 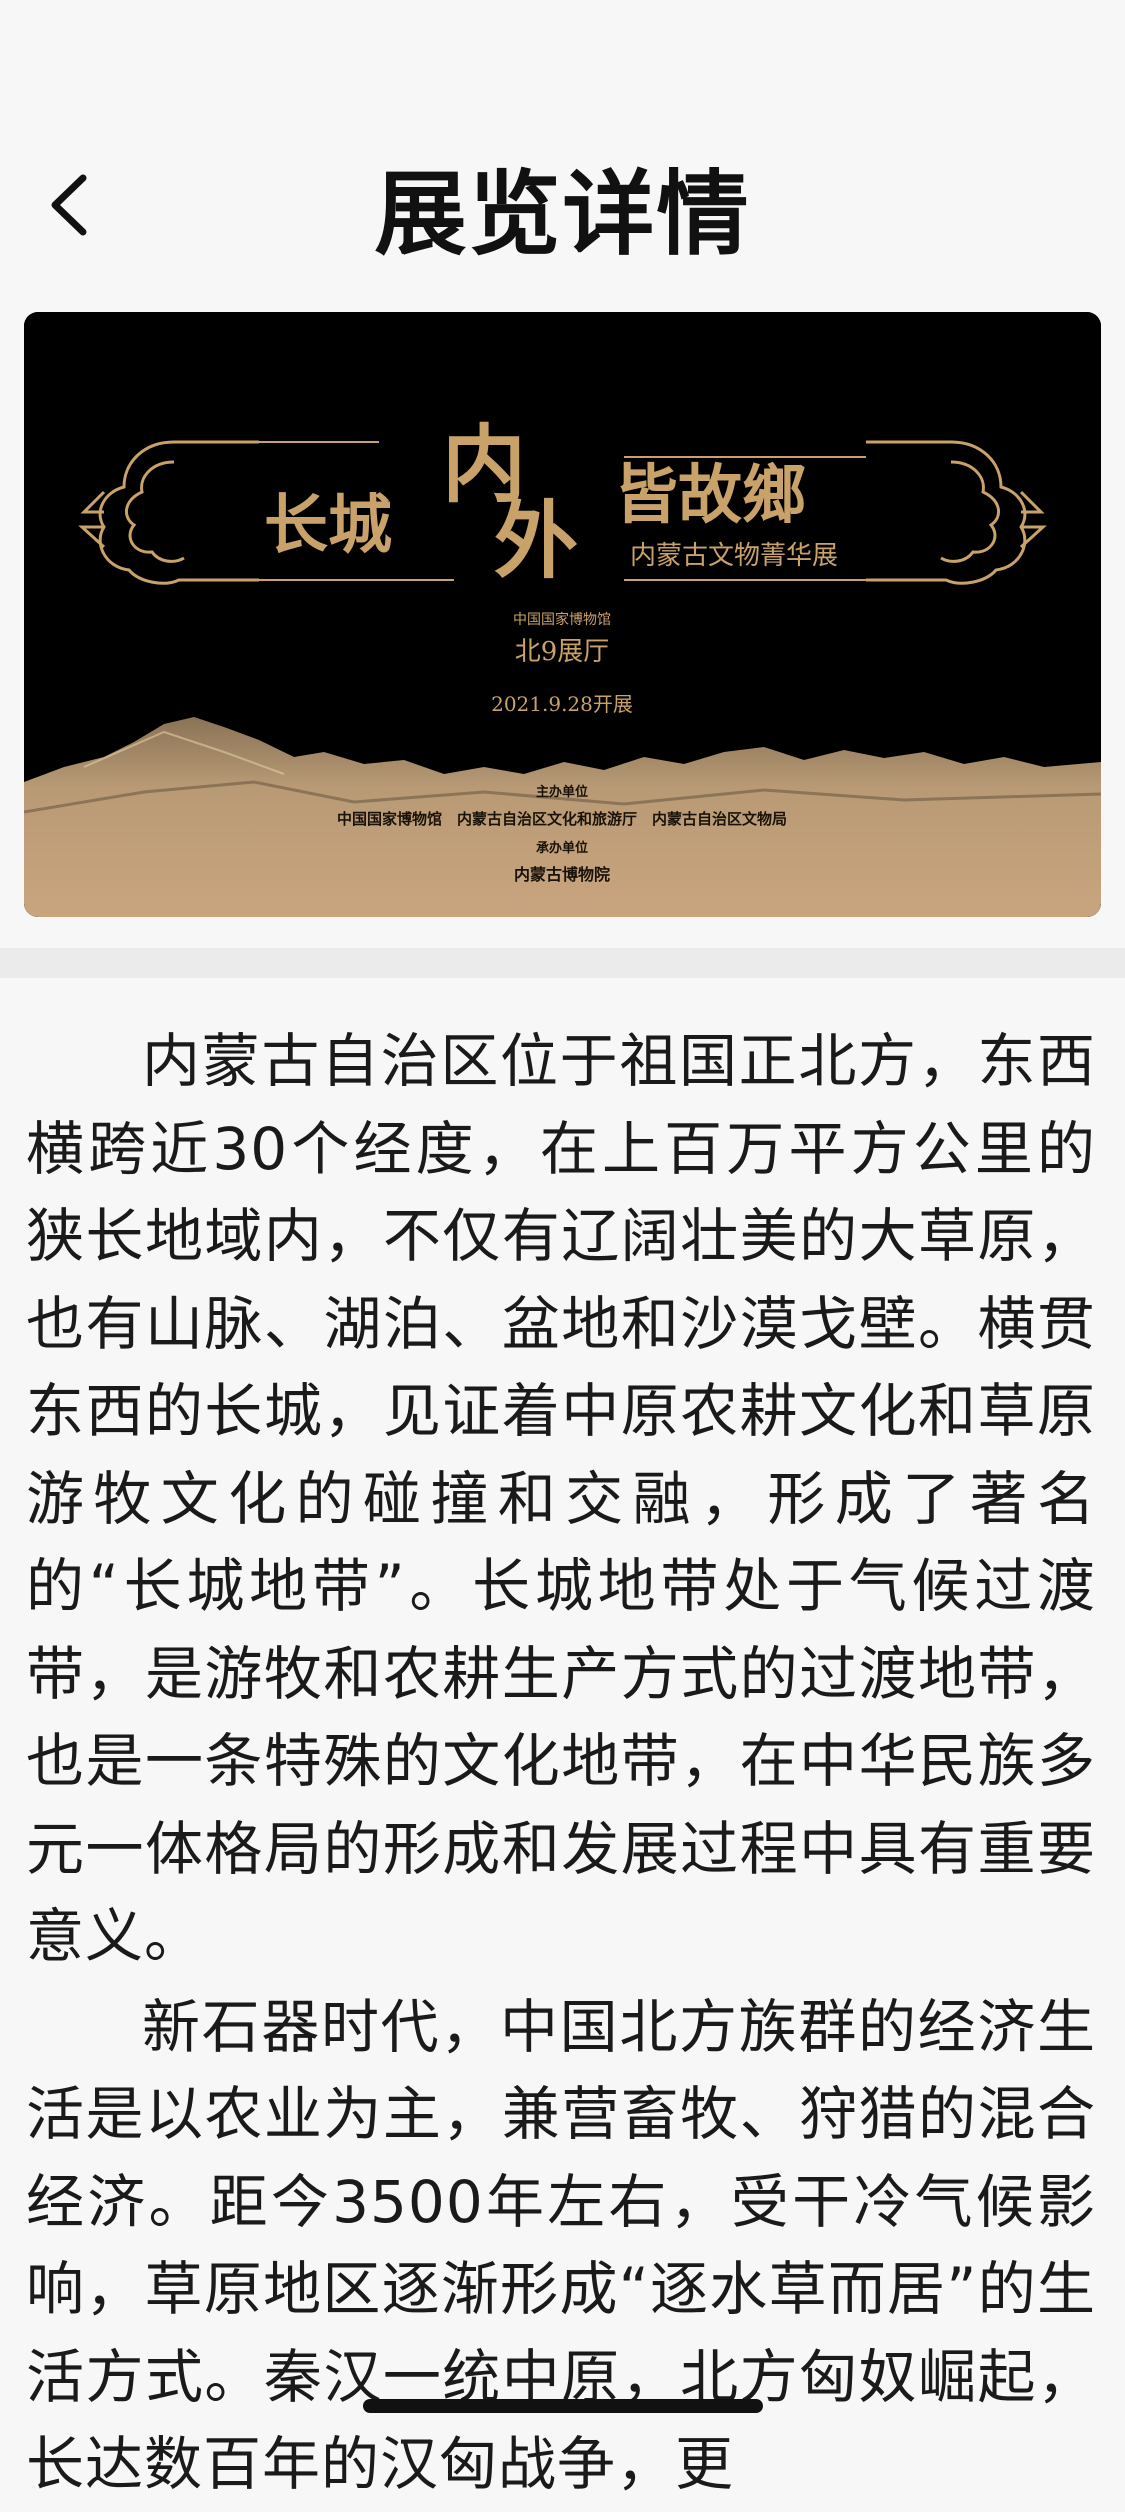 What do you see at coordinates (710, 495) in the screenshot?
I see `banner-title-right: 皆故鄉` at bounding box center [710, 495].